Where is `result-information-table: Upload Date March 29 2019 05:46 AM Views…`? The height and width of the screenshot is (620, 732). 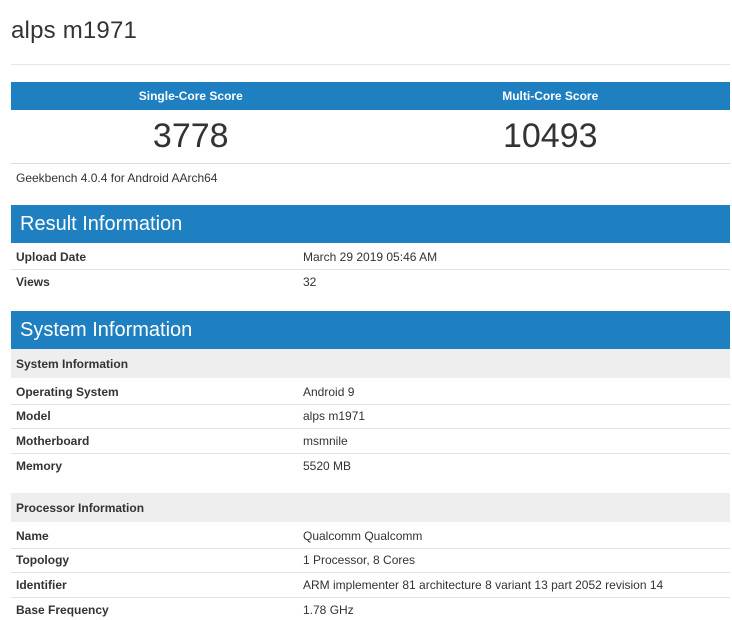
result-information-table: Upload Date March 29 2019 05:46 AM Views… is located at coordinates (370, 269).